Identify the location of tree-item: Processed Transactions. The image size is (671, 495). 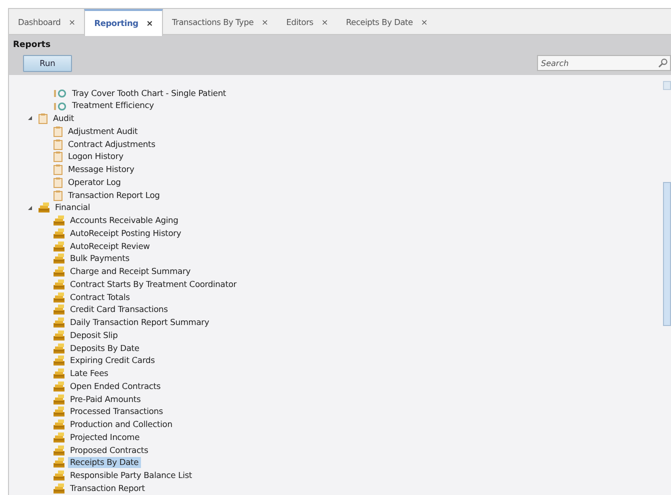
(116, 412).